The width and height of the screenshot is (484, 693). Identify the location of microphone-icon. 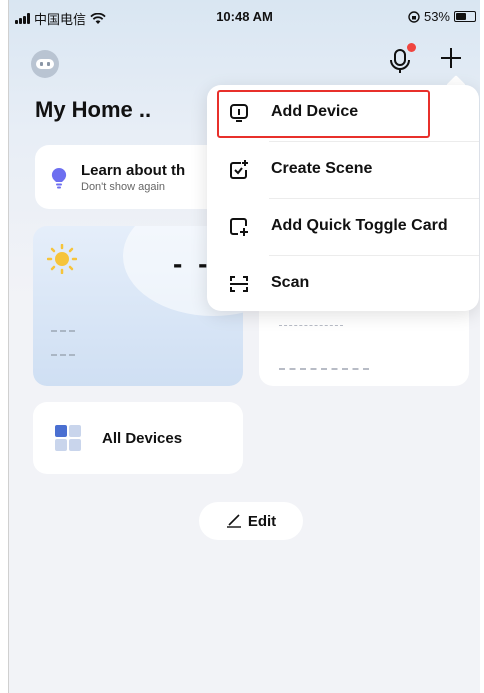
(400, 61).